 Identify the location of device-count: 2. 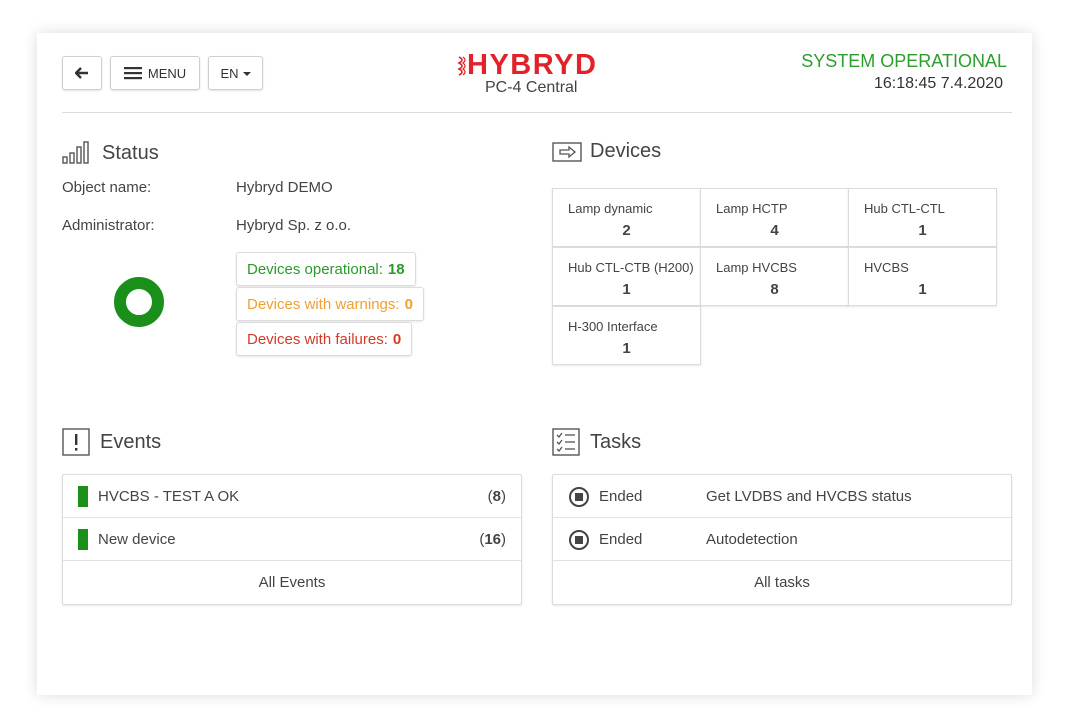
(626, 230).